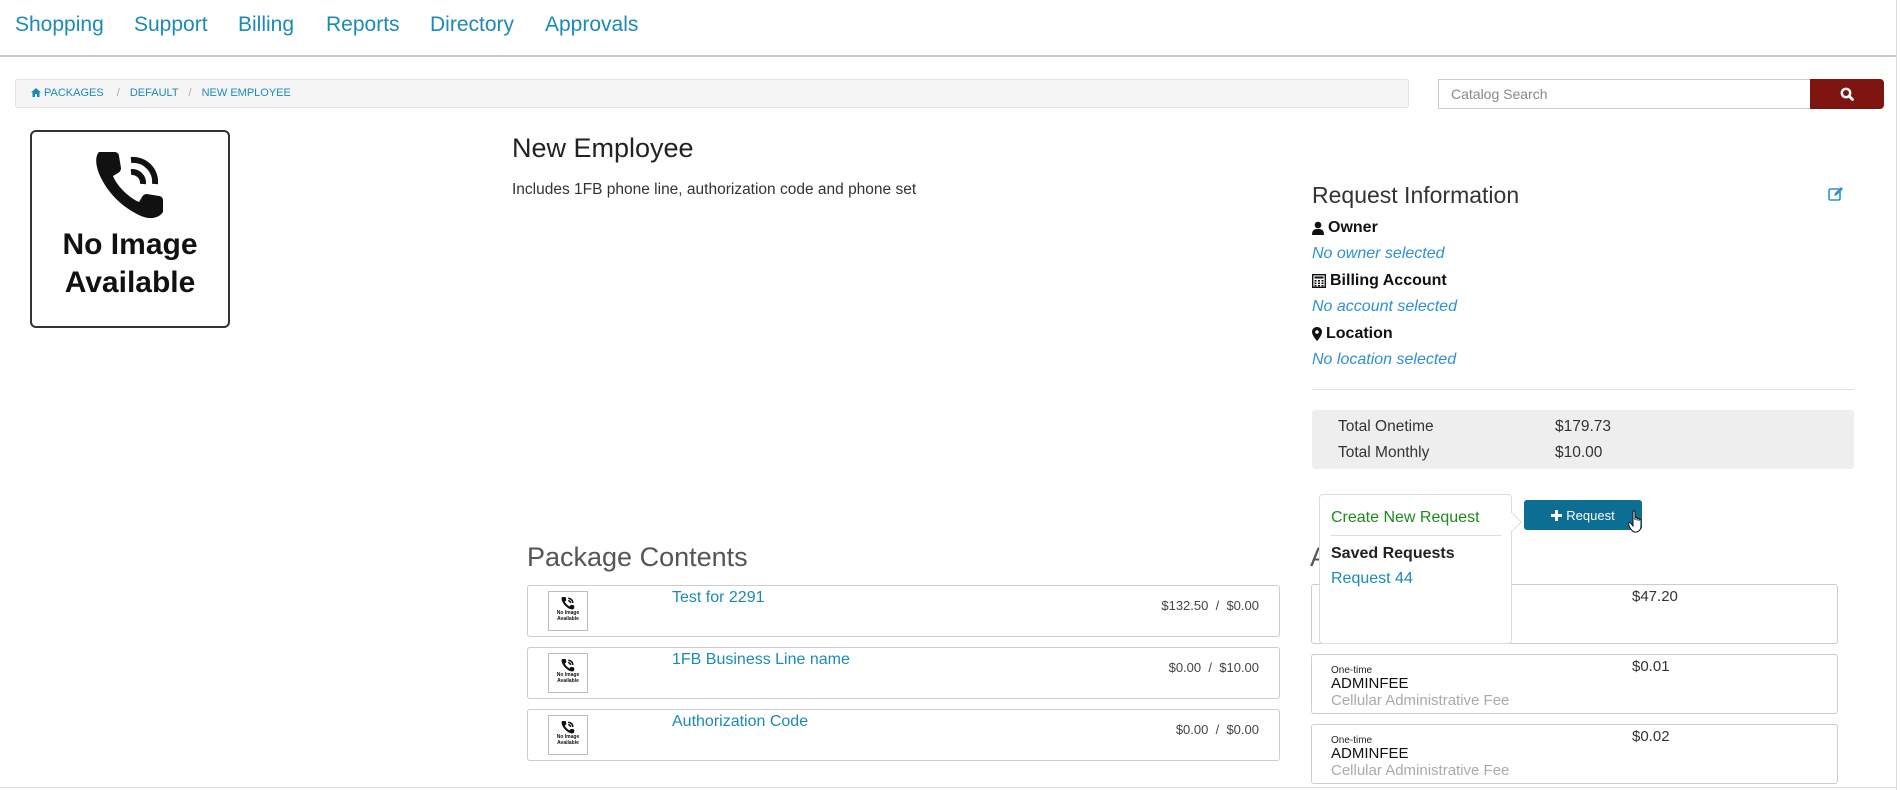 This screenshot has width=1900, height=790. What do you see at coordinates (591, 25) in the screenshot?
I see `nav-approvals: Approvals` at bounding box center [591, 25].